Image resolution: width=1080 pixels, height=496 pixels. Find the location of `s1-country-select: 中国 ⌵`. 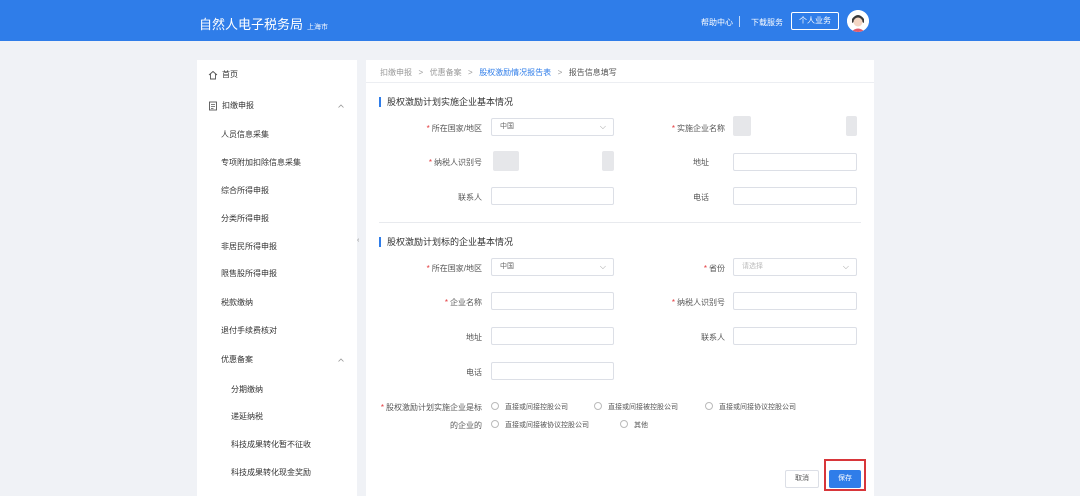

s1-country-select: 中国 ⌵ is located at coordinates (552, 127).